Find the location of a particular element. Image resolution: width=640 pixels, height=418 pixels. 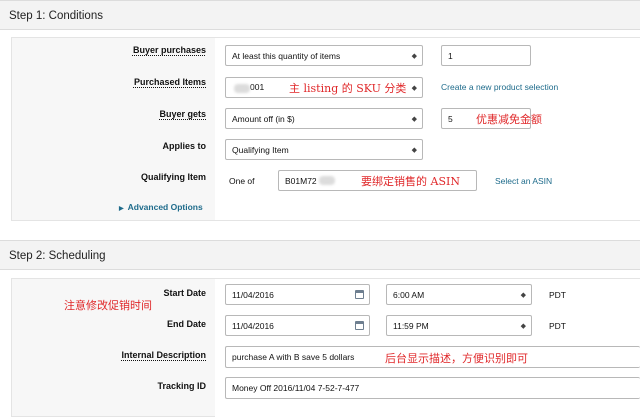

start-timezone: PDT is located at coordinates (557, 295).